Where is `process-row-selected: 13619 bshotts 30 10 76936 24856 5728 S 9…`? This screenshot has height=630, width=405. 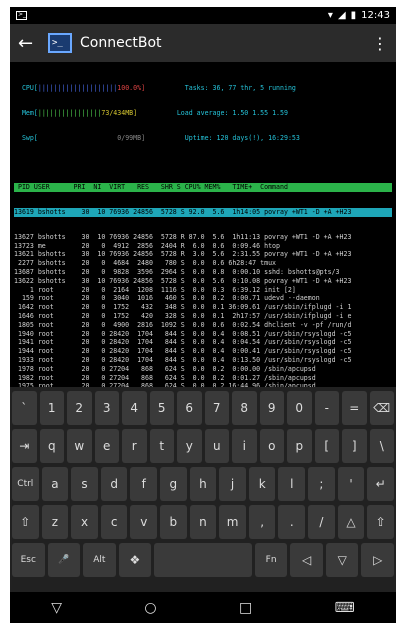
process-row-selected: 13619 bshotts 30 10 76936 24856 5728 S 9… is located at coordinates (203, 212).